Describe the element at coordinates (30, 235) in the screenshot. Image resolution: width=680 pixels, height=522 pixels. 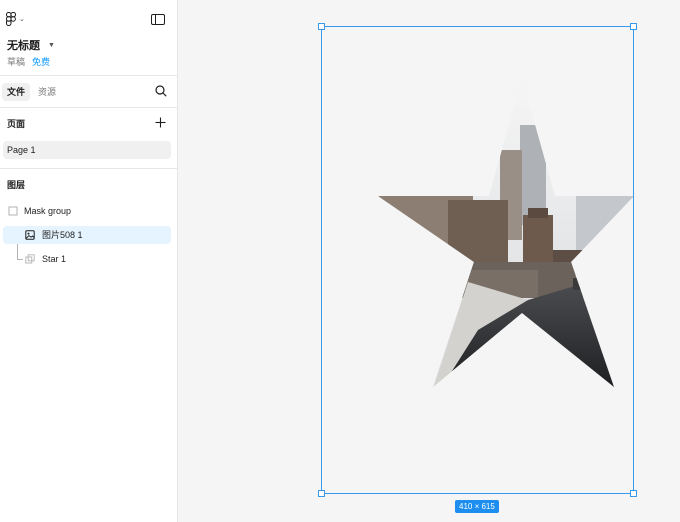
I see `image-icon` at that location.